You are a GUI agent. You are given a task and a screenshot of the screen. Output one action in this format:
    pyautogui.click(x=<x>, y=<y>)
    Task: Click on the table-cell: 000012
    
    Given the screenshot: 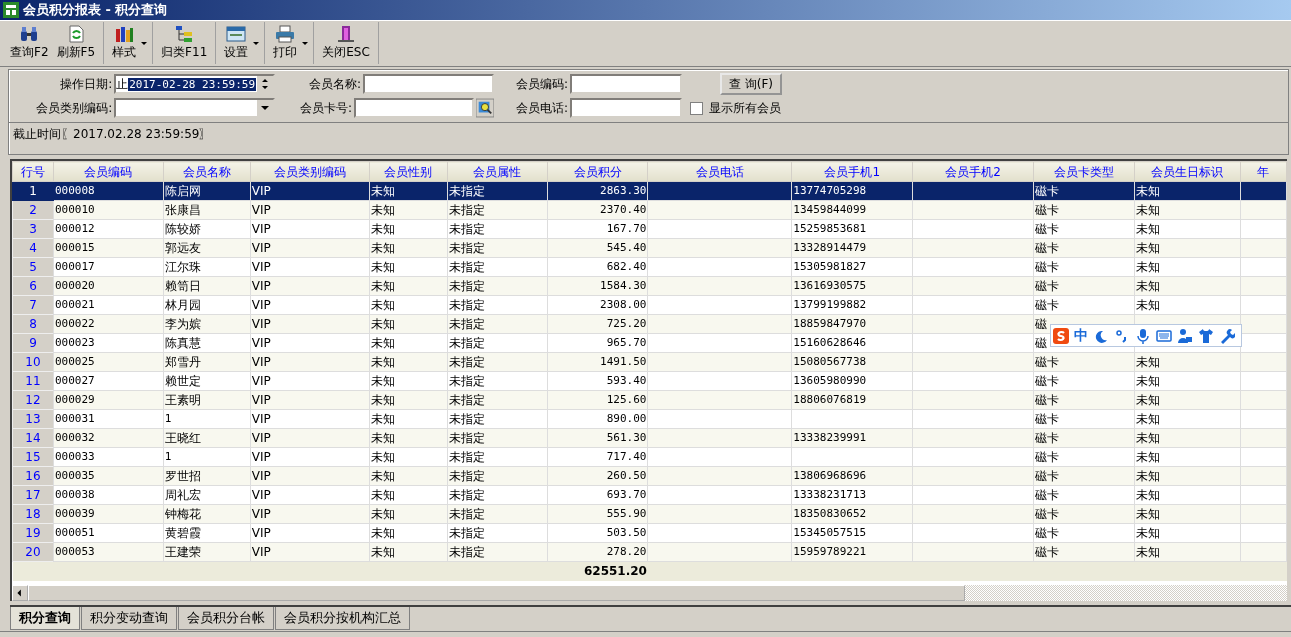 What is the action you would take?
    pyautogui.click(x=74, y=228)
    